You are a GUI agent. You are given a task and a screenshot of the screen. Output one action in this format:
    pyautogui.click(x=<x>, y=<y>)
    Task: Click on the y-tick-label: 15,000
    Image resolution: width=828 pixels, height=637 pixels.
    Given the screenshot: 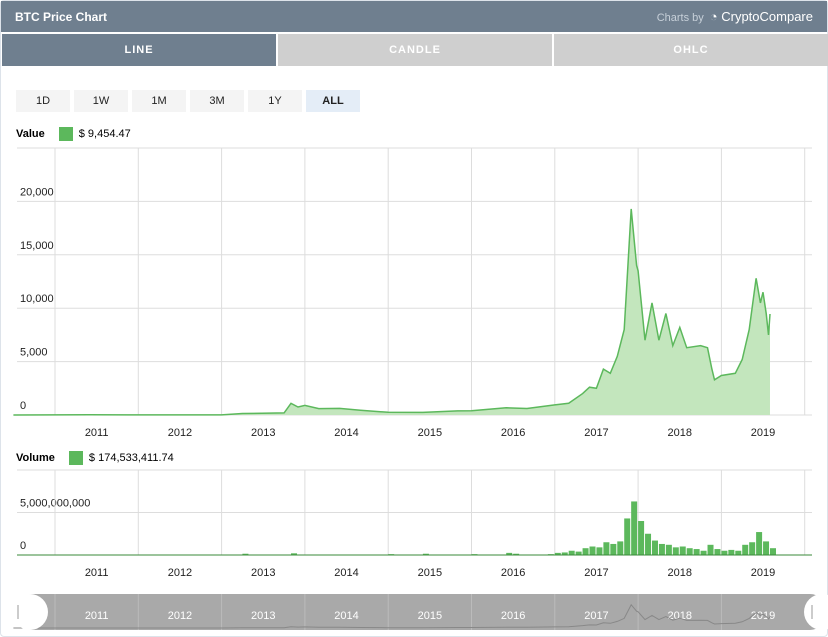 What is the action you would take?
    pyautogui.click(x=37, y=246)
    